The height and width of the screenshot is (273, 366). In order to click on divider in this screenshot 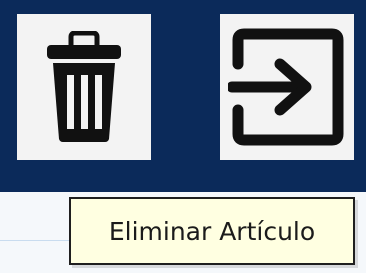, I will do `click(35, 240)`.